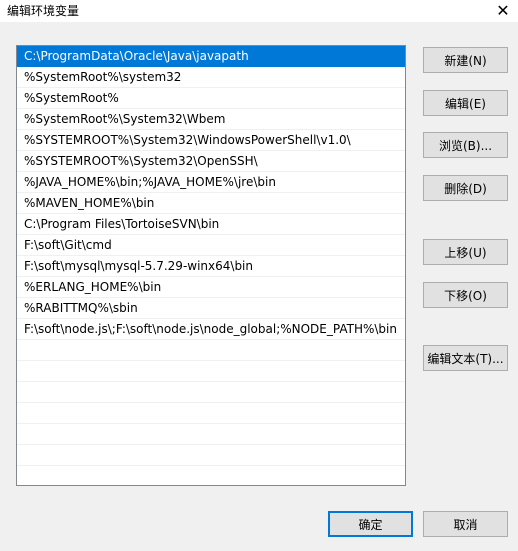 Image resolution: width=518 pixels, height=551 pixels. I want to click on dialog-title: 编辑环境变量, so click(43, 11).